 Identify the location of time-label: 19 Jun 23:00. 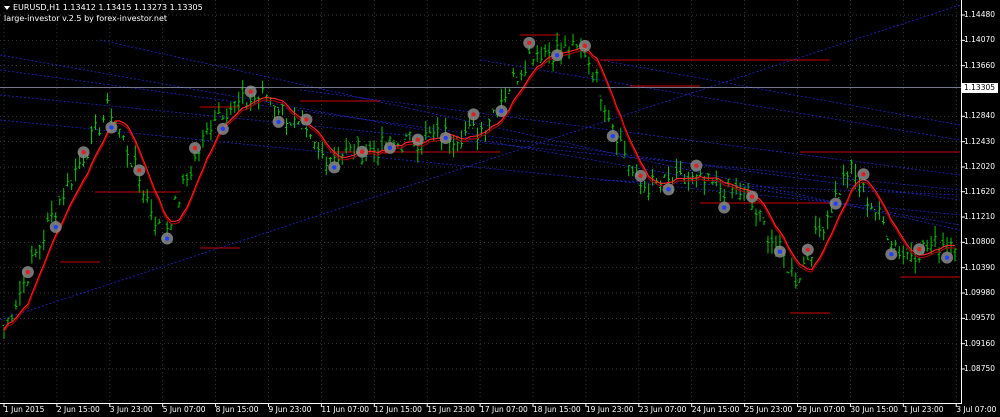
(609, 409).